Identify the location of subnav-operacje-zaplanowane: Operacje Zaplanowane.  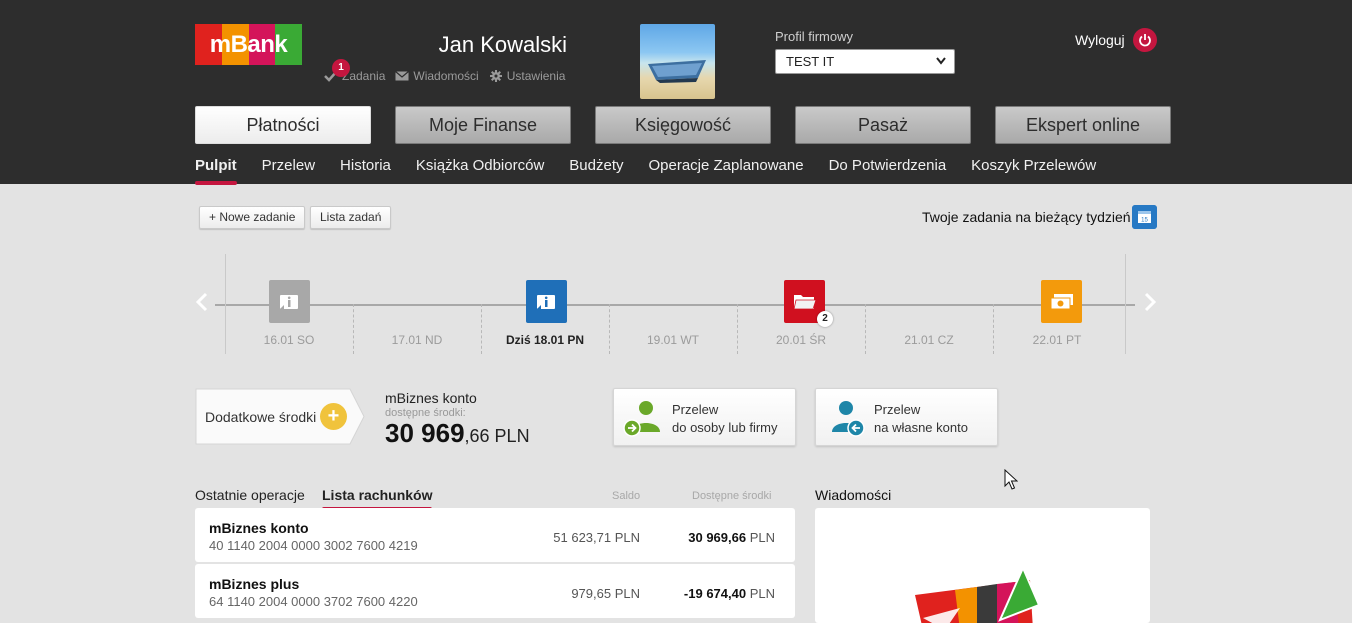
(725, 171).